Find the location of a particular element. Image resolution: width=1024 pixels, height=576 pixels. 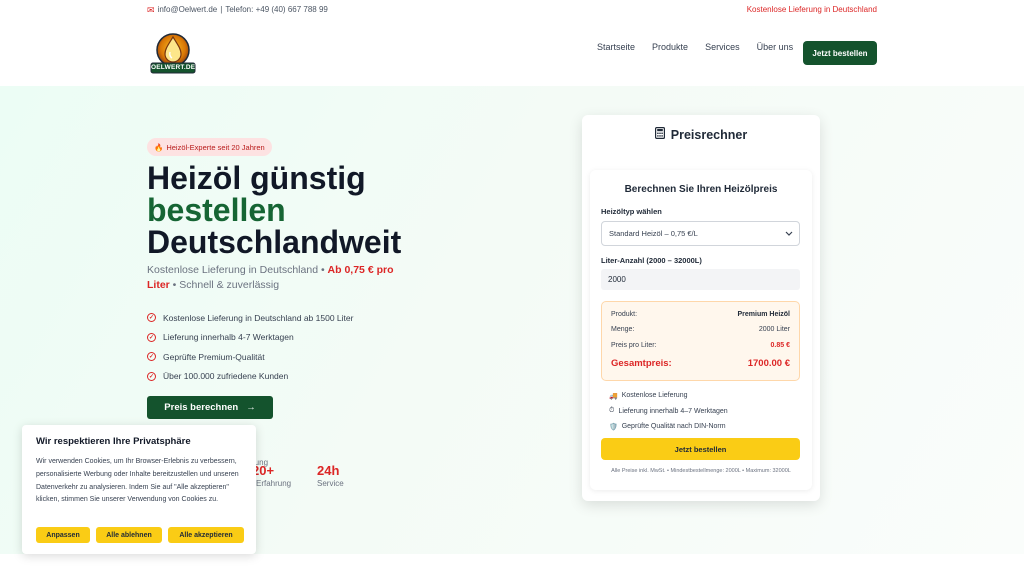

hero-title-line3: Deutschlandweit is located at coordinates (274, 242).